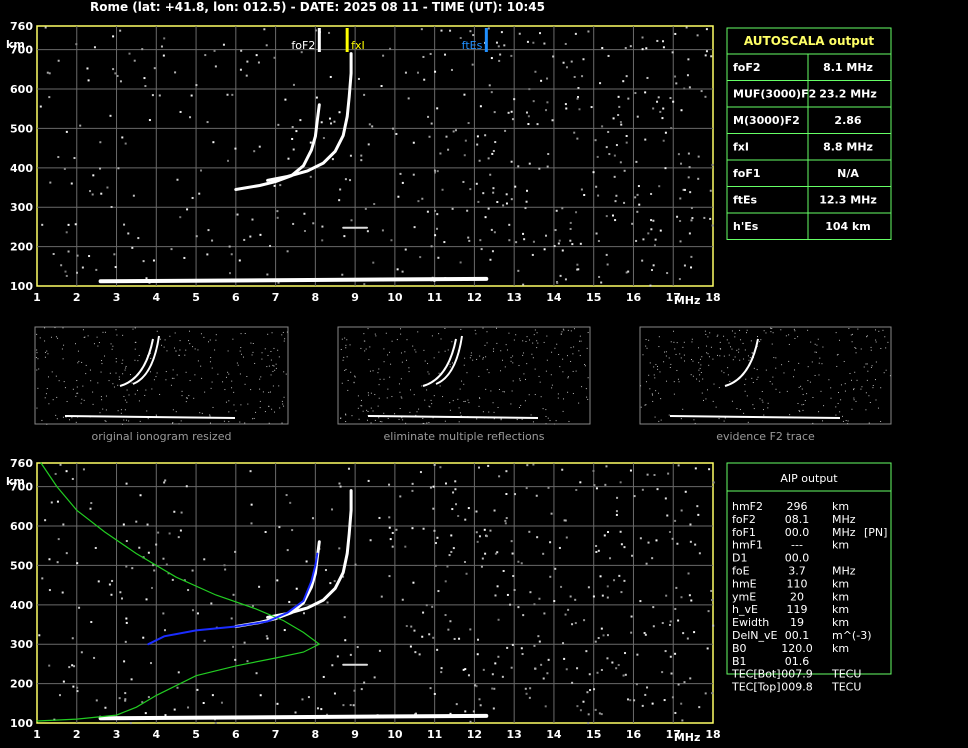 The height and width of the screenshot is (748, 968). I want to click on aip-value: 110, so click(797, 583).